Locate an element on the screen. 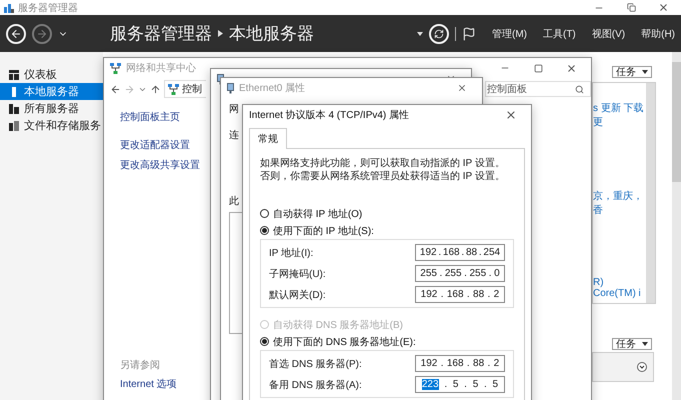 The image size is (681, 400). search-field: 控制面板 is located at coordinates (538, 89).